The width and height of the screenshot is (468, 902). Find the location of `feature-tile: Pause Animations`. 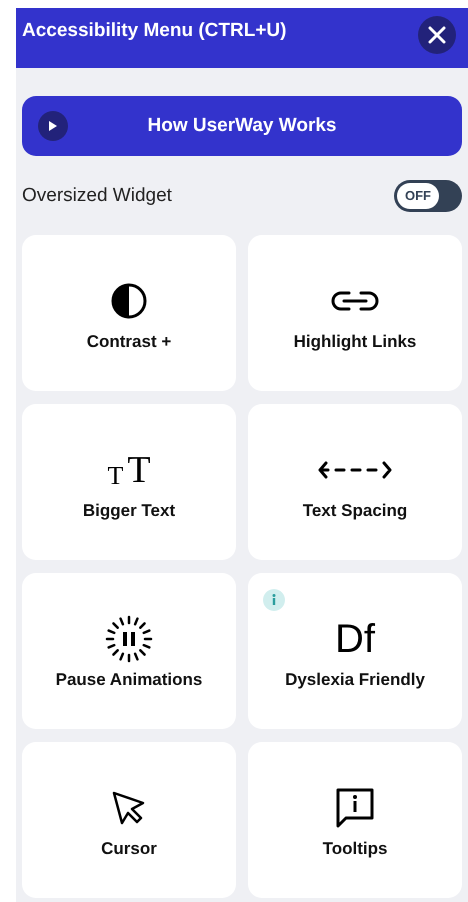

feature-tile: Pause Animations is located at coordinates (129, 651).